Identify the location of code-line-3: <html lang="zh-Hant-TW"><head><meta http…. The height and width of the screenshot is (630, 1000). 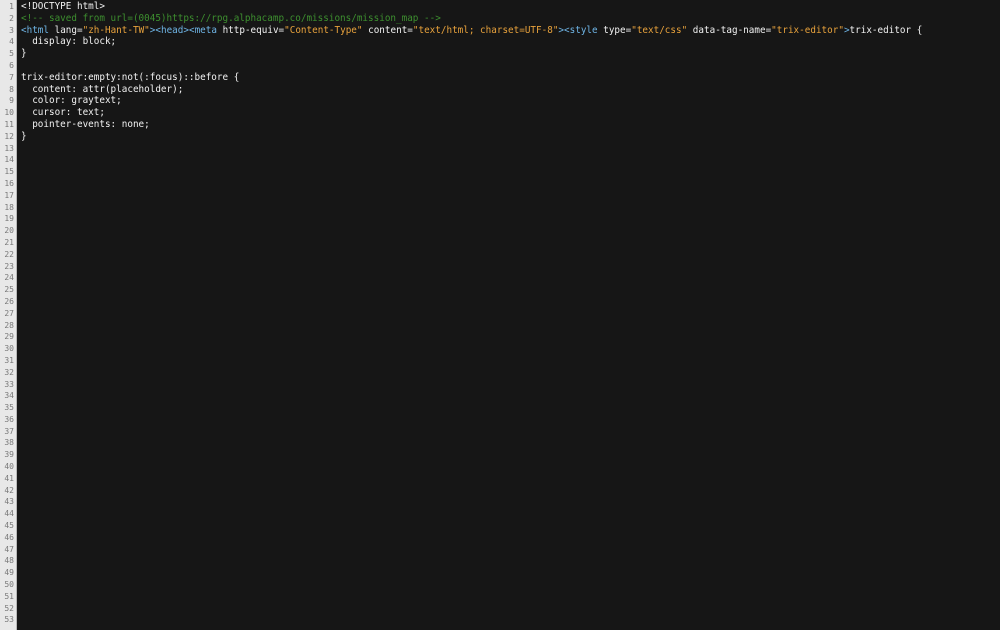
(510, 31).